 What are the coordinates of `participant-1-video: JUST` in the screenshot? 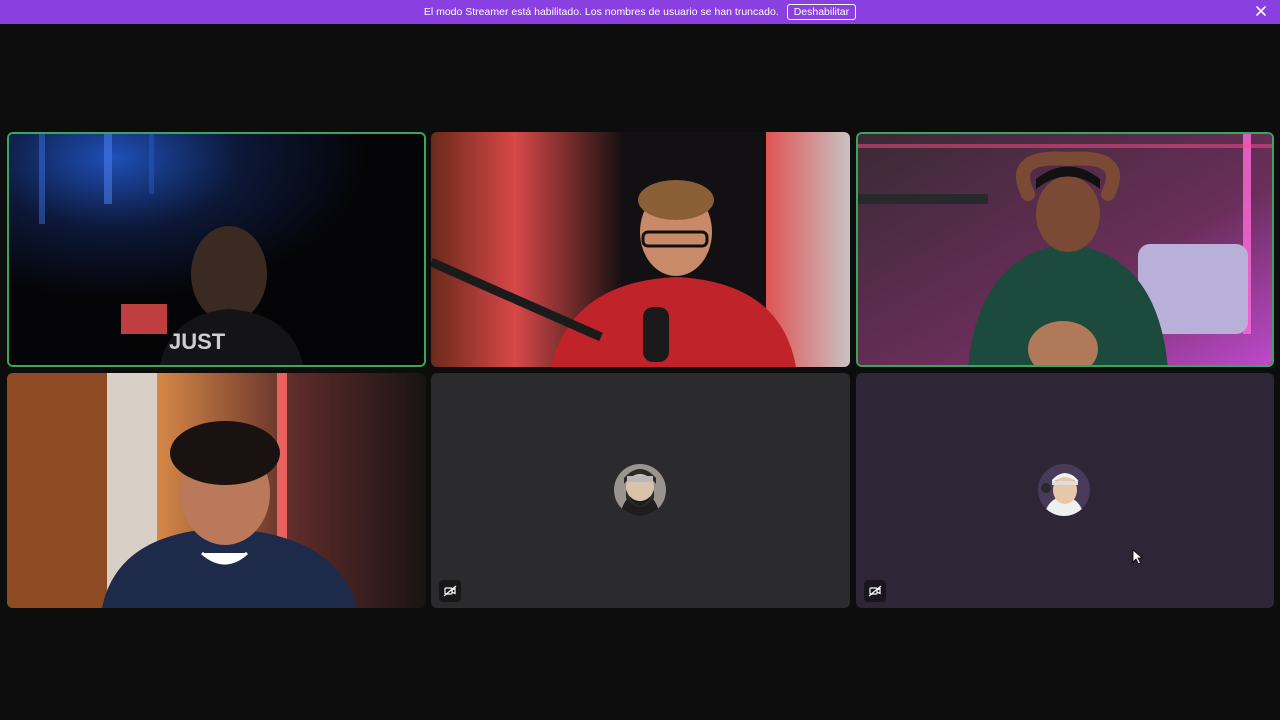 It's located at (216, 249).